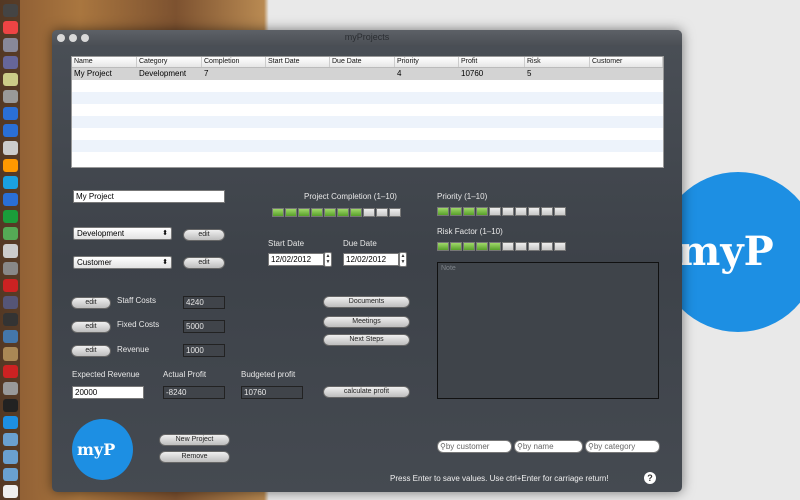 This screenshot has width=800, height=500. What do you see at coordinates (328, 259) in the screenshot?
I see `start-date-stepper: ▲ ▼` at bounding box center [328, 259].